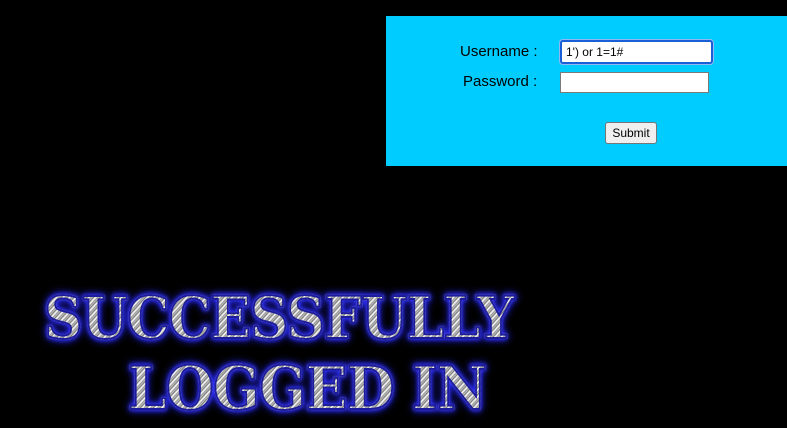 This screenshot has height=428, width=787. Describe the element at coordinates (499, 51) in the screenshot. I see `username-label: Username :` at that location.